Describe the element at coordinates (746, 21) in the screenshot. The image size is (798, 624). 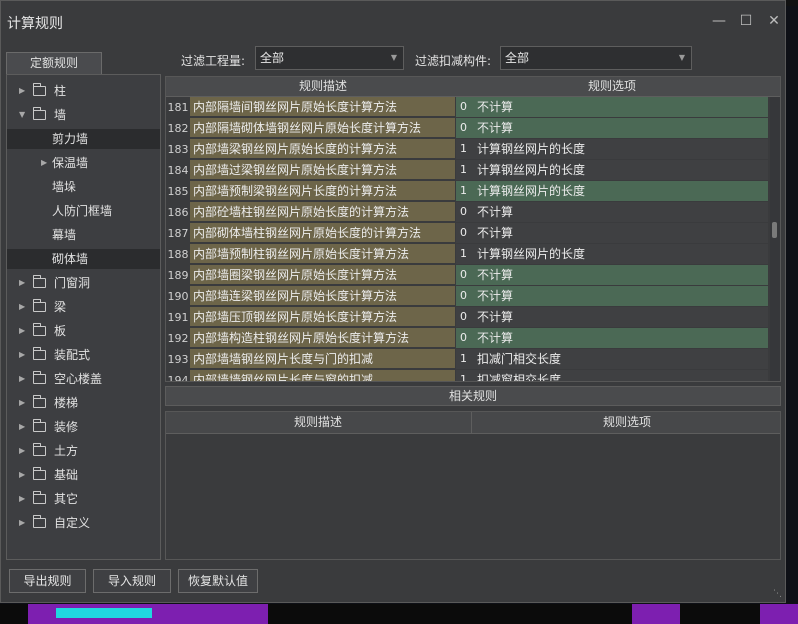
I see `maximize-icon: ☐` at that location.